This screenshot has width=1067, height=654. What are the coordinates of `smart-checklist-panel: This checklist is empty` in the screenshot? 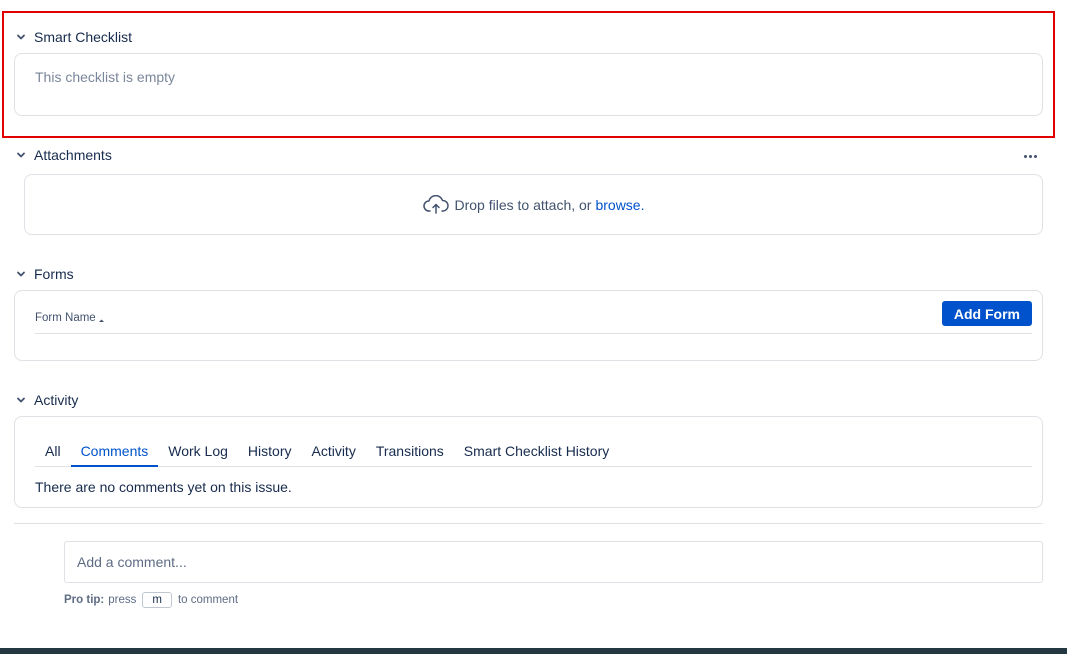 It's located at (528, 84).